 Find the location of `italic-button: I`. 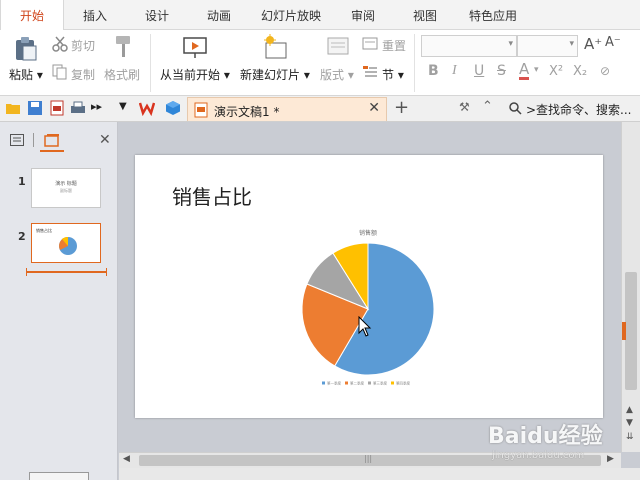

italic-button: I is located at coordinates (454, 71).